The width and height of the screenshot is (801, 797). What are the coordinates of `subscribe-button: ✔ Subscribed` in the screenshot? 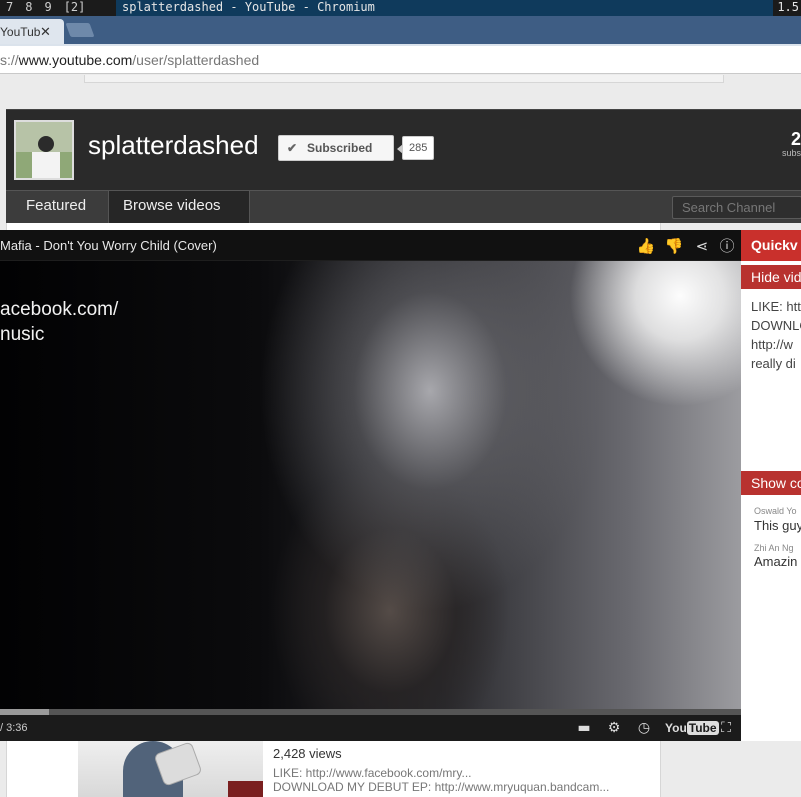 It's located at (336, 148).